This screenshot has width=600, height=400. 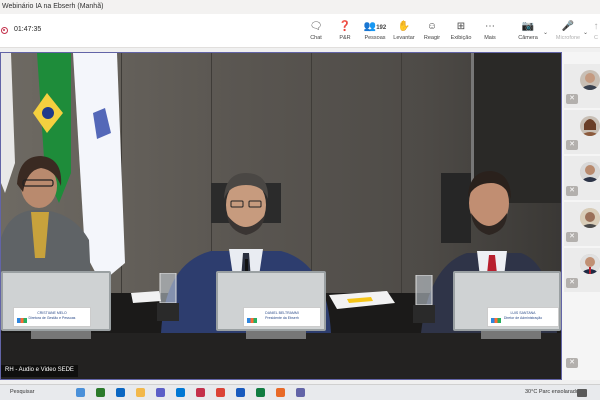 I want to click on mic-off-icon: 🎤, so click(x=568, y=26).